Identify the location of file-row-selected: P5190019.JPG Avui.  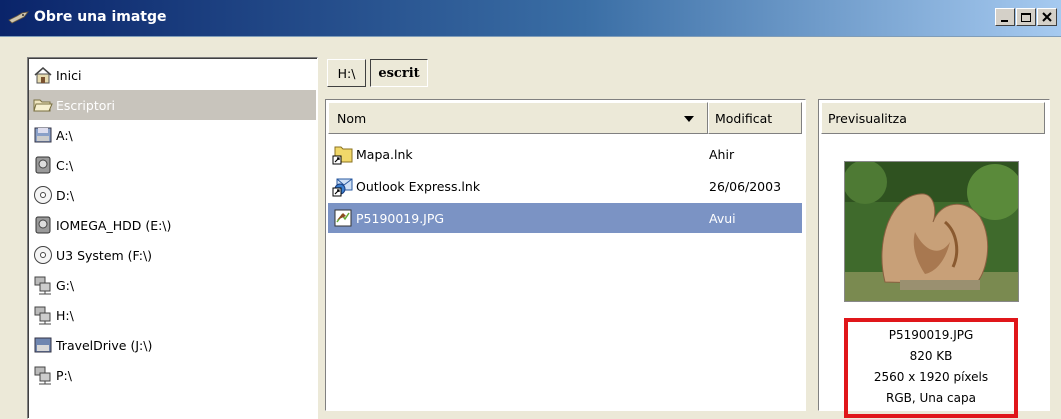
(565, 218).